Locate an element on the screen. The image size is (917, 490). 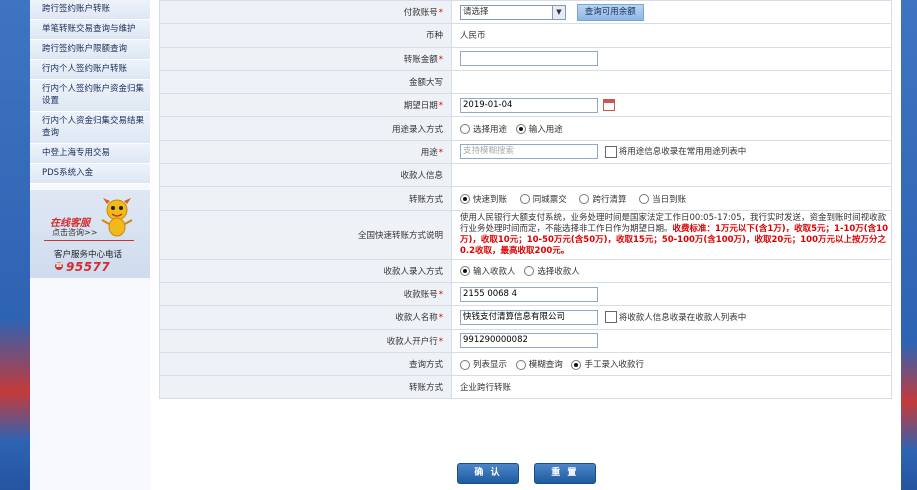
divider is located at coordinates (89, 240).